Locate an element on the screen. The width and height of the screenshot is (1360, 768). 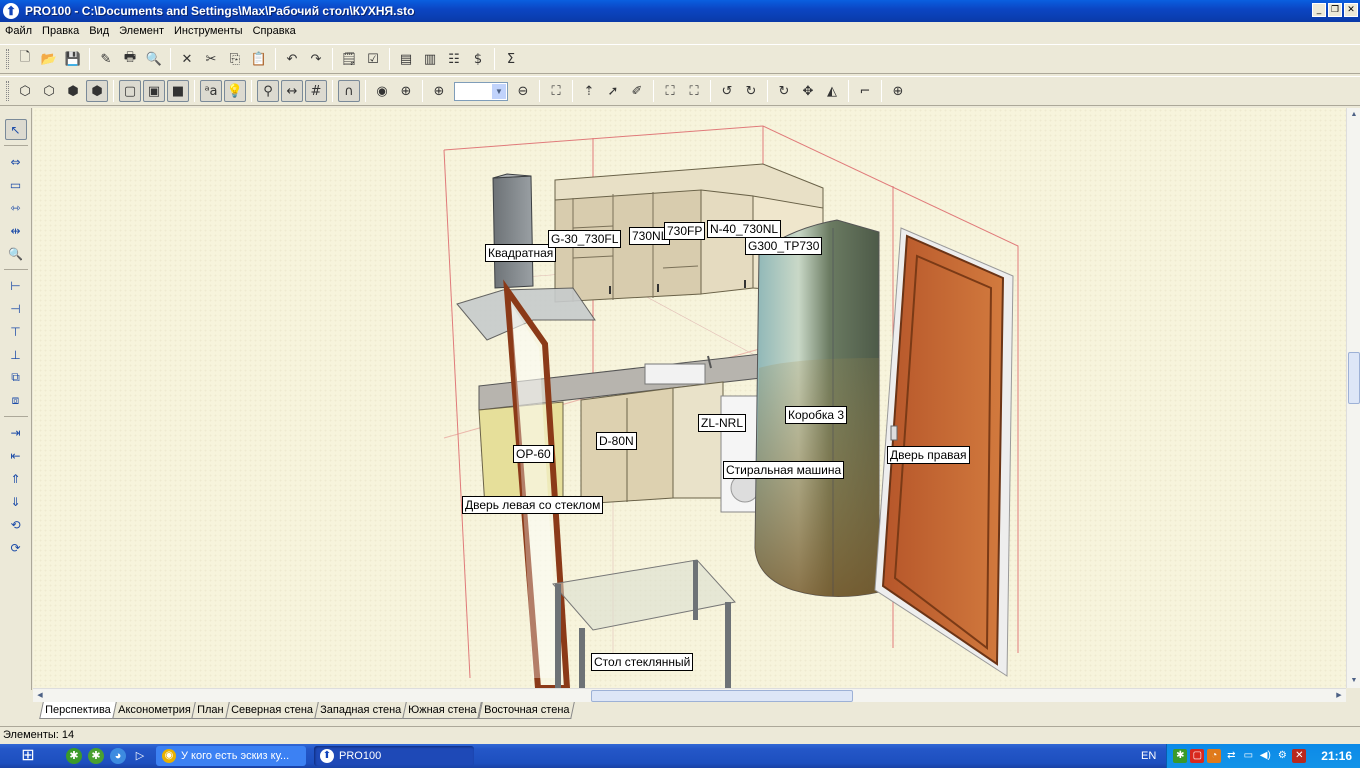
menu-edit: Правка is located at coordinates (62, 31).